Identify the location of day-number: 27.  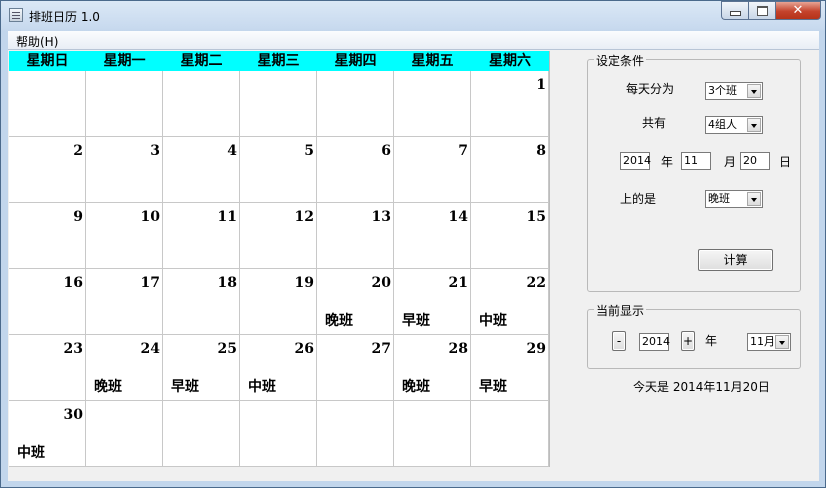
(381, 349).